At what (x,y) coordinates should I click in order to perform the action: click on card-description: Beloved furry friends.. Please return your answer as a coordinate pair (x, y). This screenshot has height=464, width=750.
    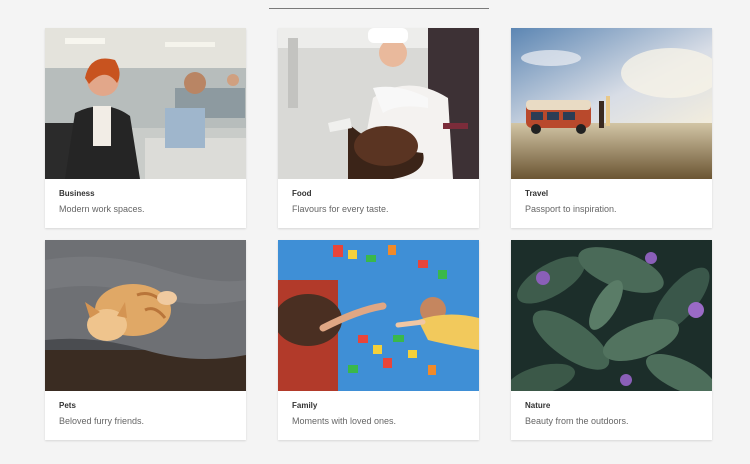
    Looking at the image, I should click on (102, 421).